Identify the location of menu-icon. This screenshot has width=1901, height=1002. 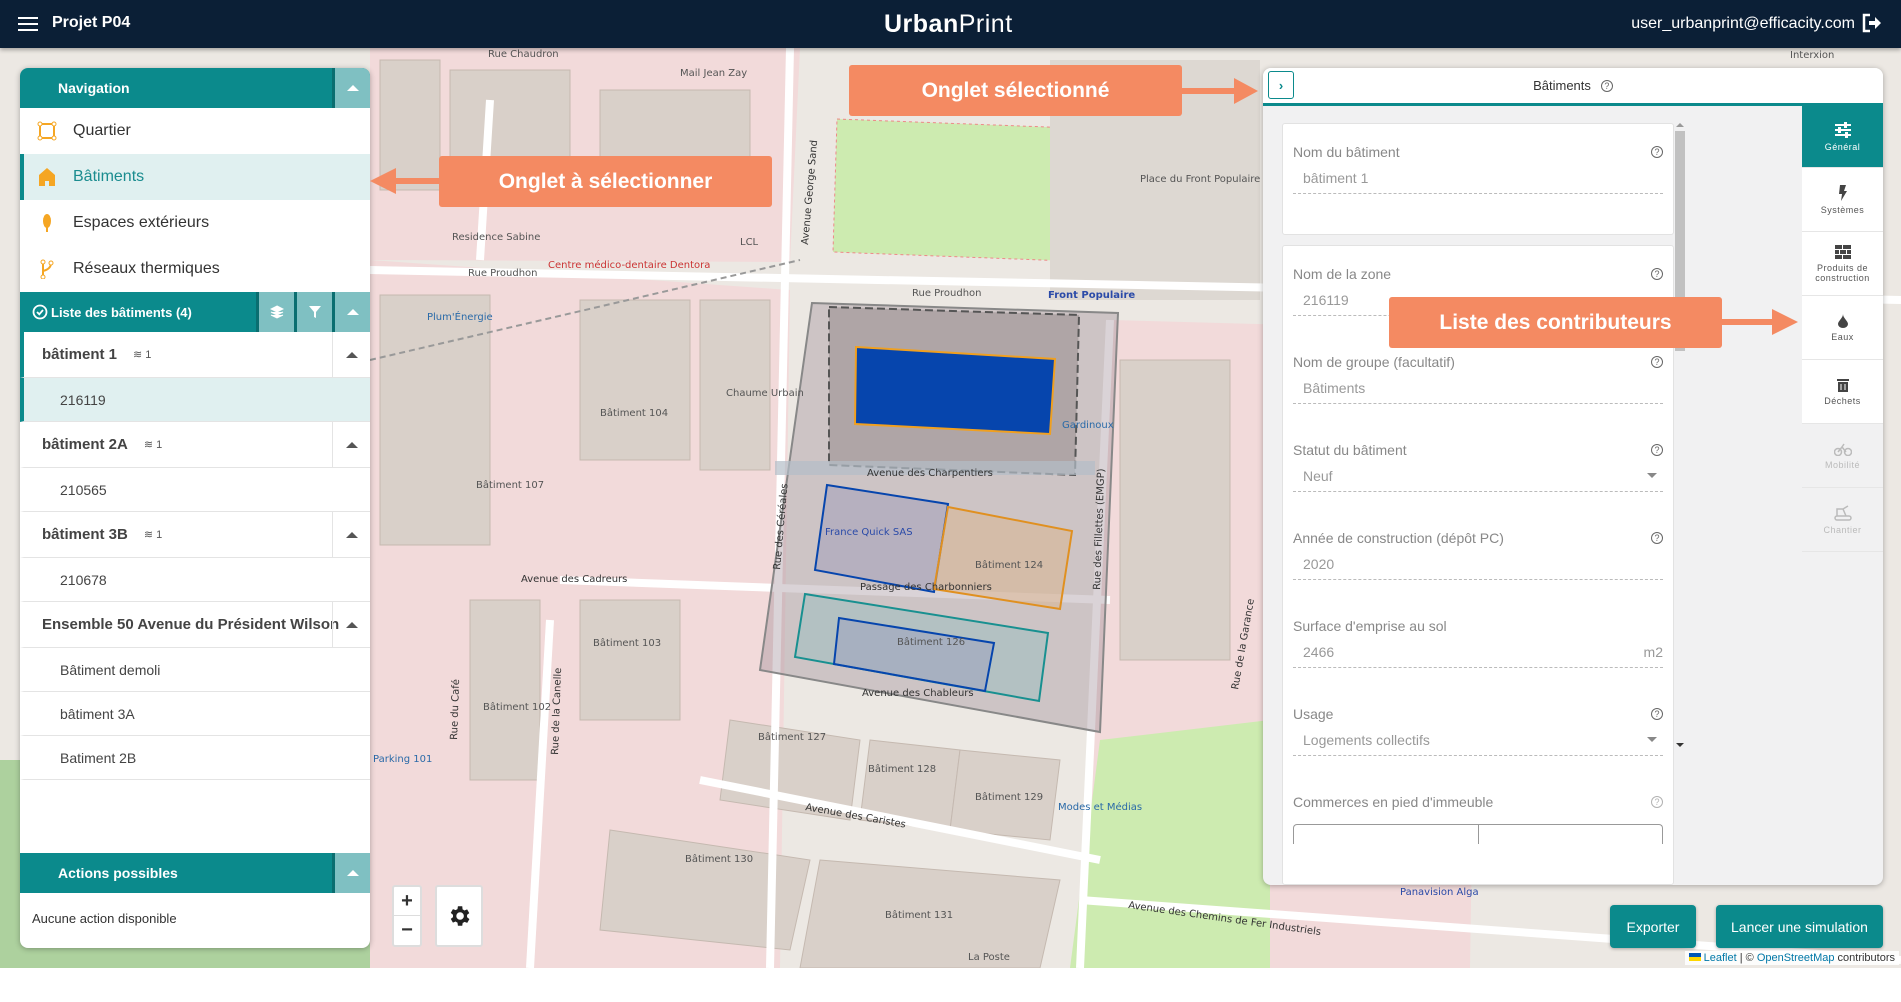
(28, 24).